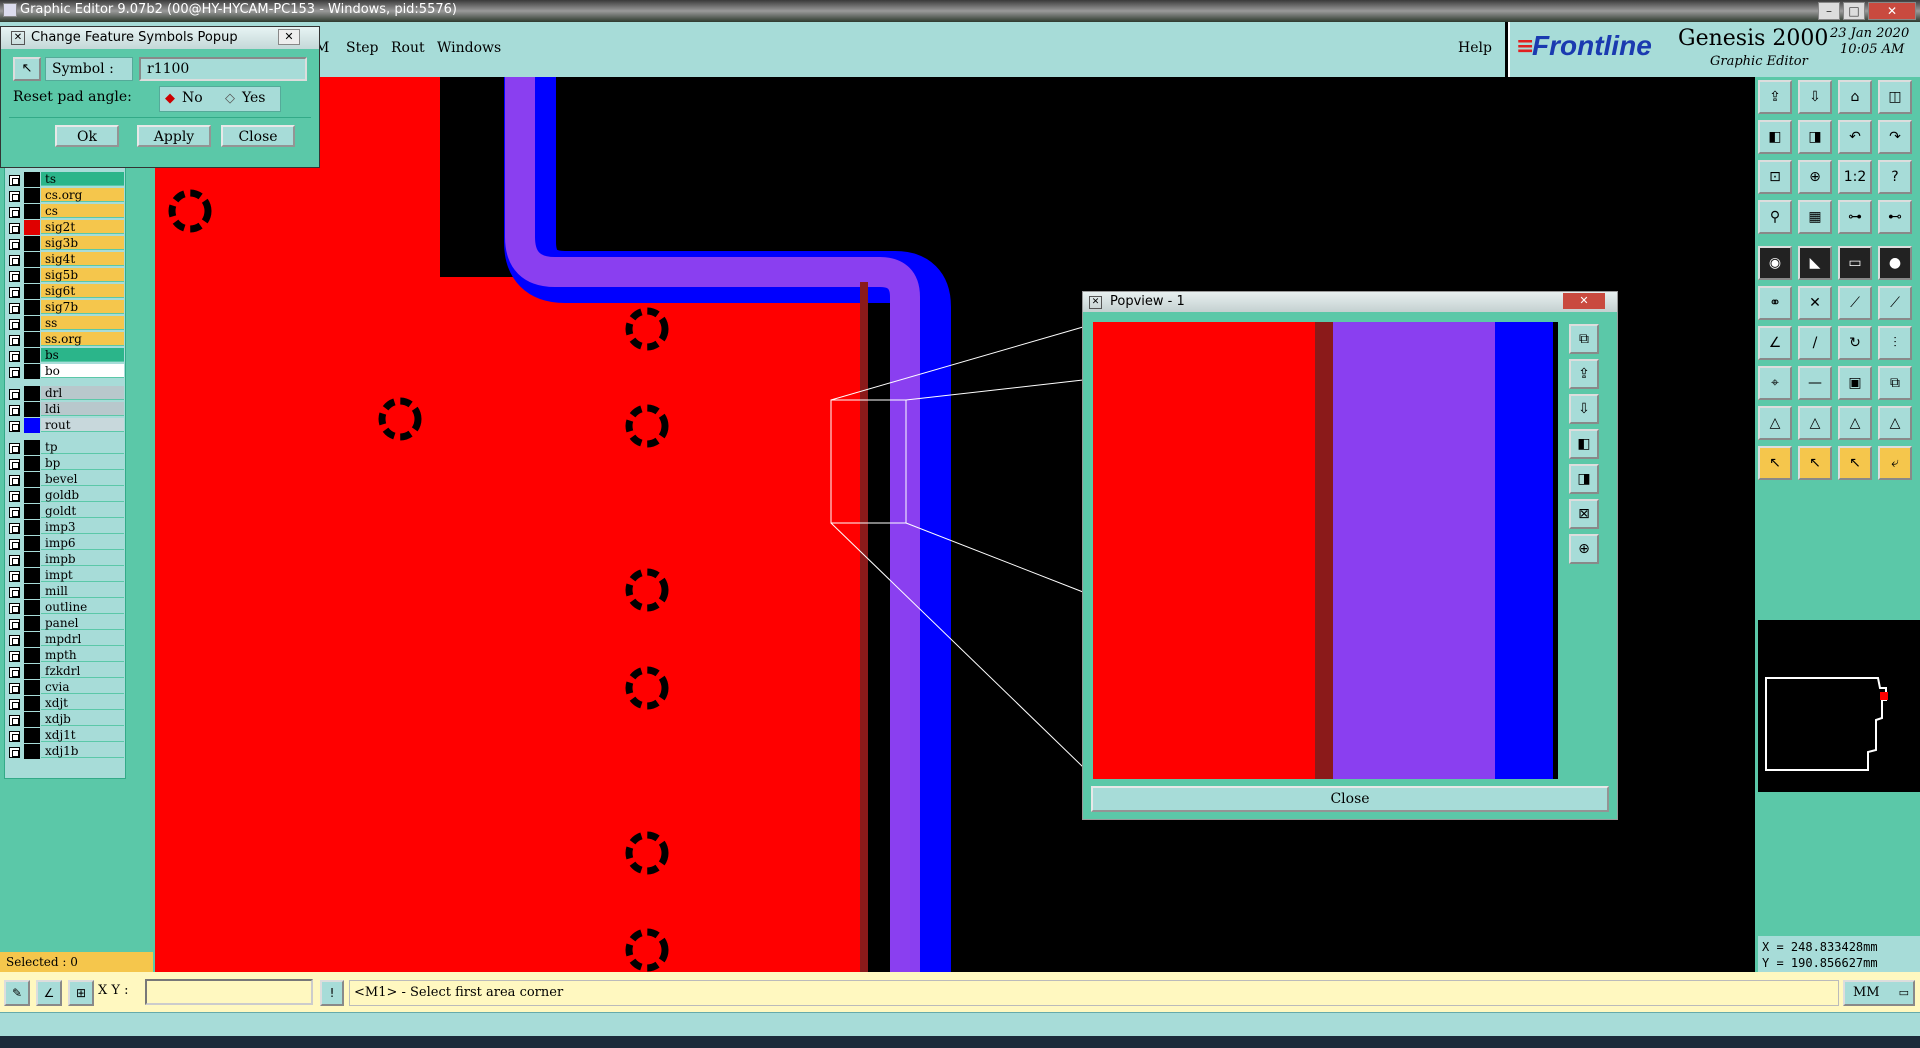 This screenshot has height=1048, width=1920. I want to click on layer-row-tp: tp, so click(64, 447).